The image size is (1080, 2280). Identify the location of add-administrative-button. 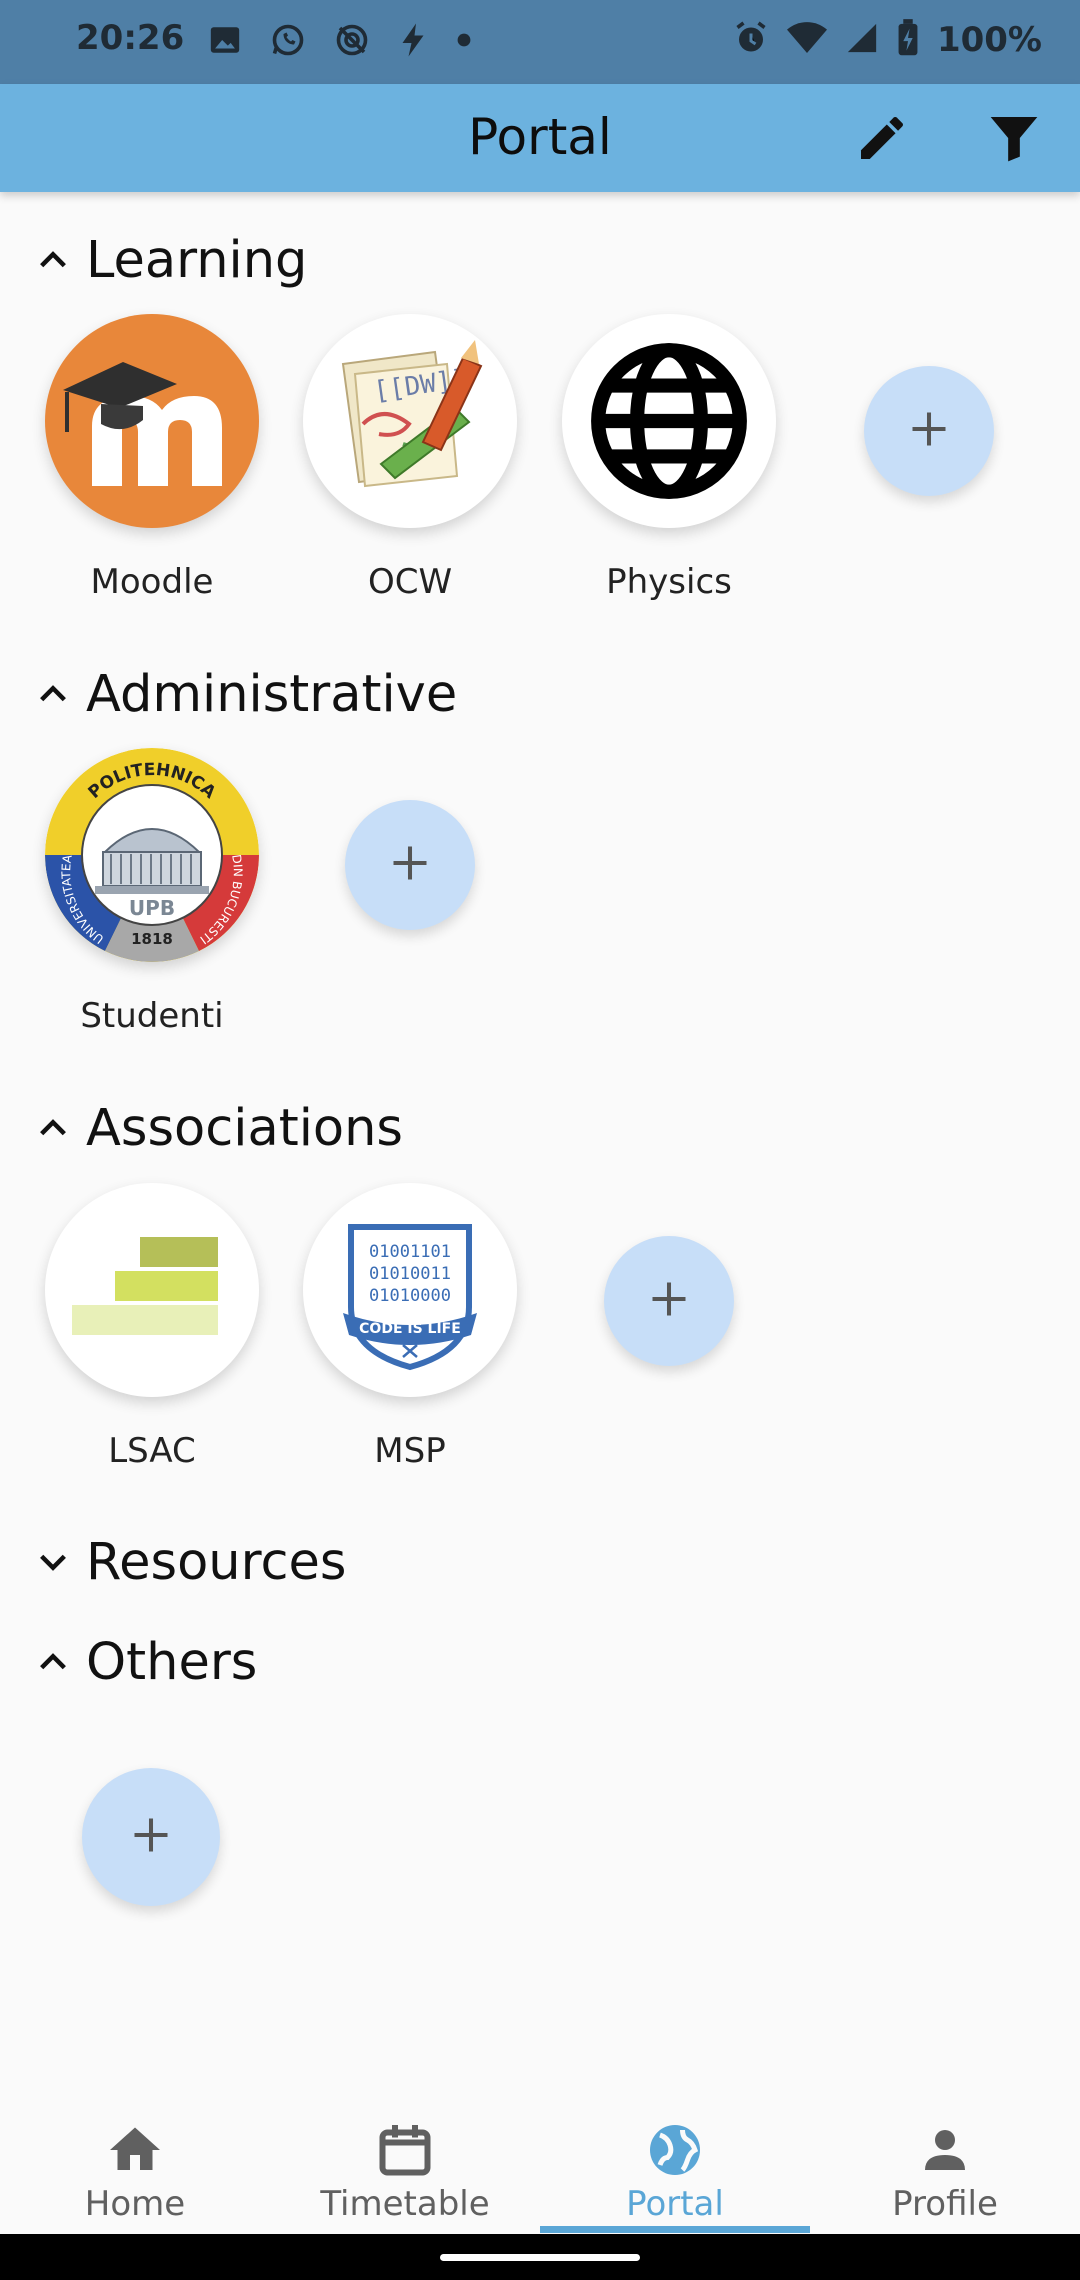
(410, 865).